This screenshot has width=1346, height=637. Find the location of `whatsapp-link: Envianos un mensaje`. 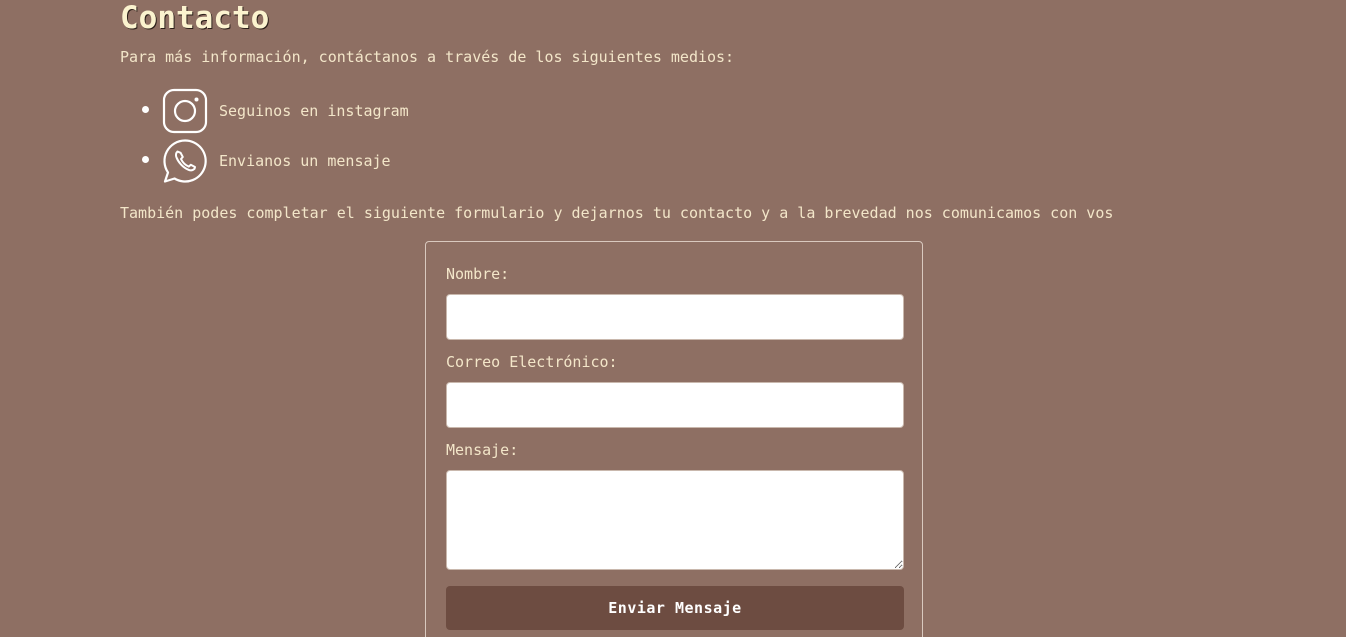

whatsapp-link: Envianos un mensaje is located at coordinates (305, 161).